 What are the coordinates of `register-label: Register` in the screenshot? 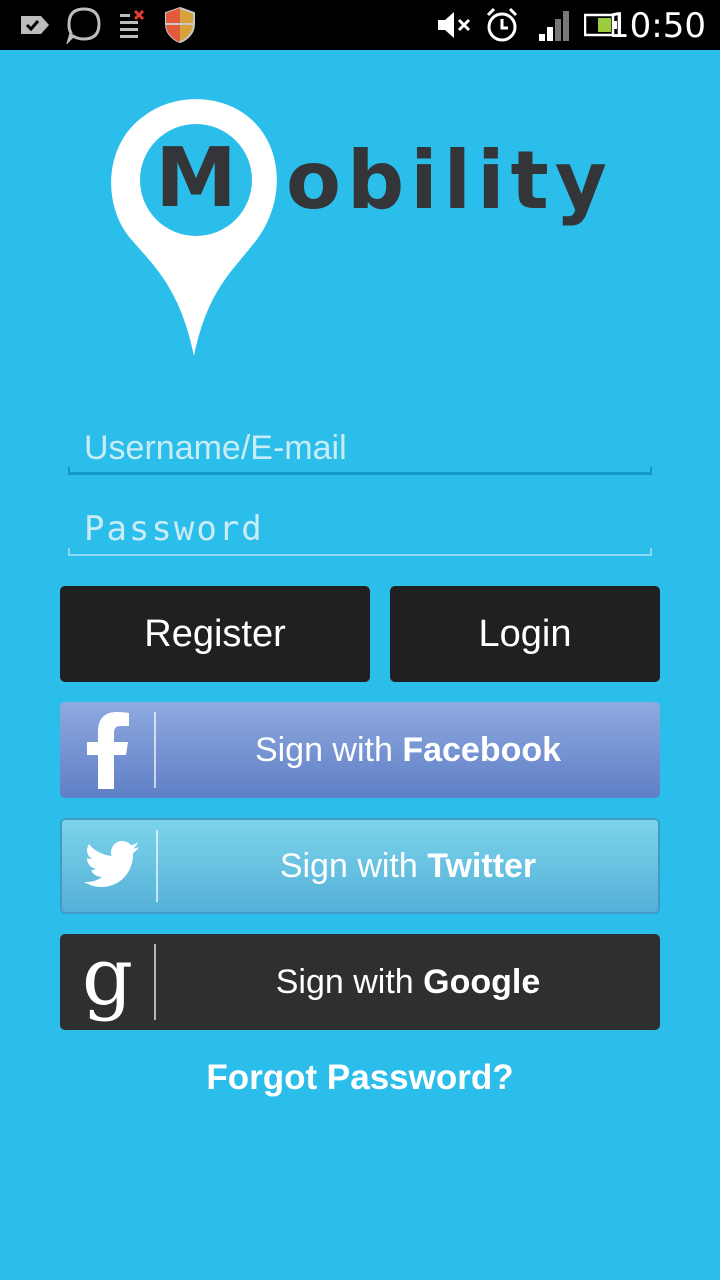 It's located at (215, 633).